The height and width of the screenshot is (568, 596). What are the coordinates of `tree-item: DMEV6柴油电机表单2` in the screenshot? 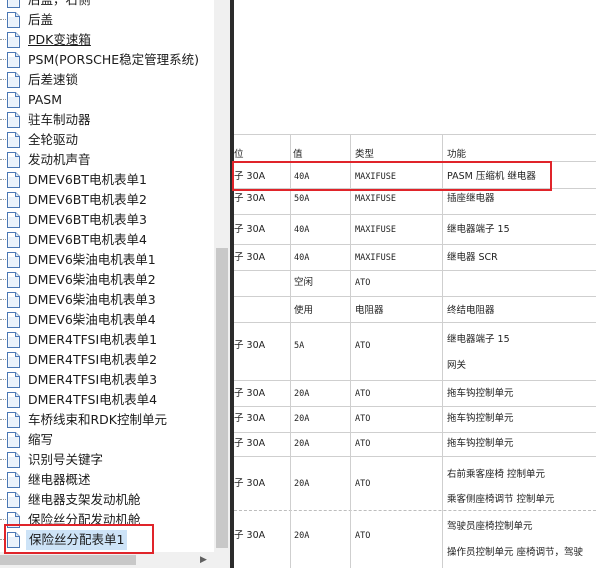 It's located at (107, 280).